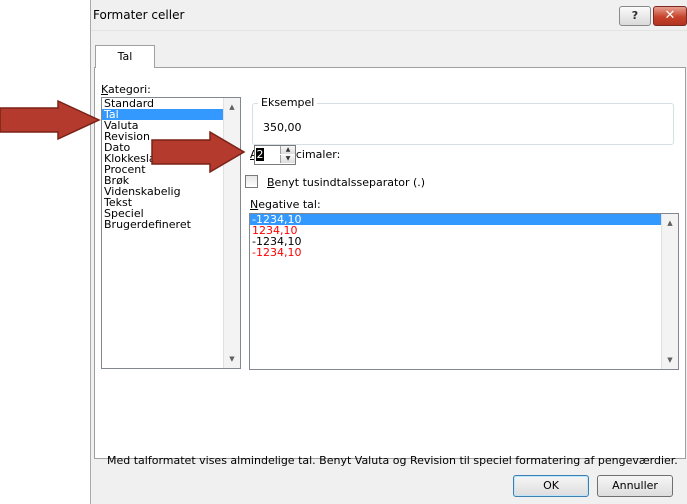  I want to click on category-item: Standard, so click(171, 103).